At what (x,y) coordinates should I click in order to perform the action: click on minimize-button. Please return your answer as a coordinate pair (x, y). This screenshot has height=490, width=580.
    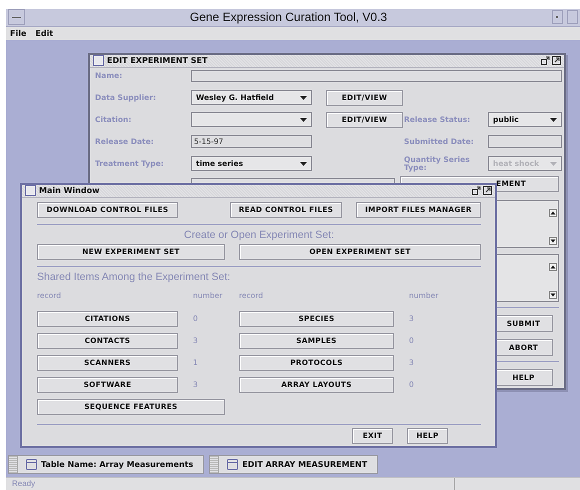
    Looking at the image, I should click on (557, 17).